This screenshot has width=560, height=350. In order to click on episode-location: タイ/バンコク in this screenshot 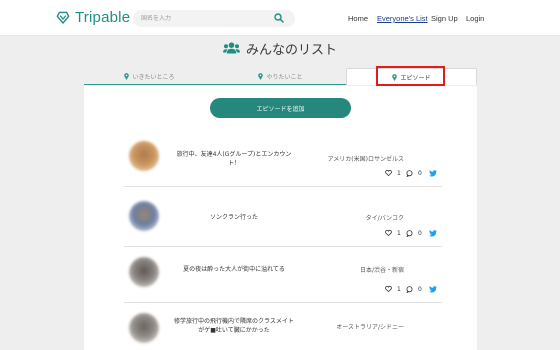, I will do `click(384, 218)`.